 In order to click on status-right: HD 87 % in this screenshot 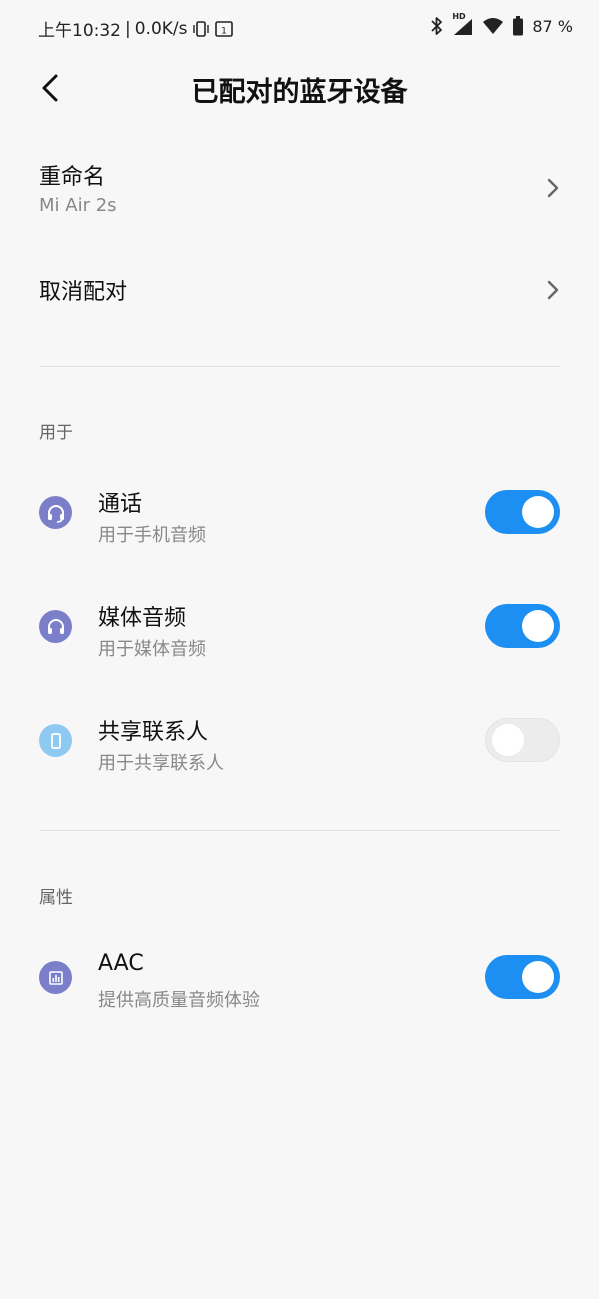, I will do `click(501, 24)`.